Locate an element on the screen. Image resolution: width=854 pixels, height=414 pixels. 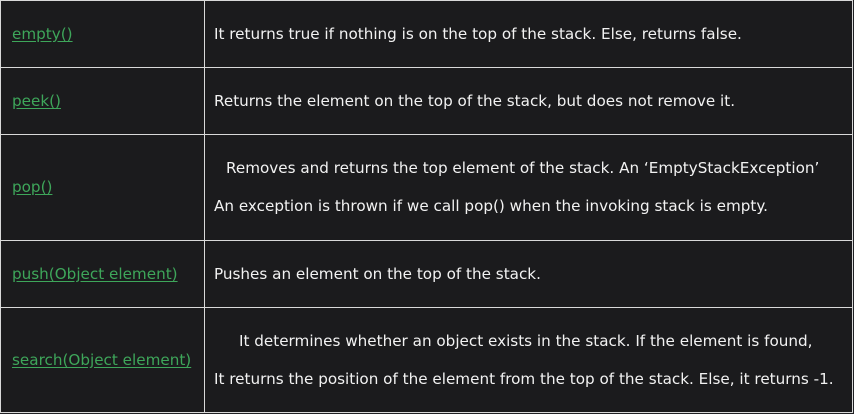
method-cell: push(Object element) is located at coordinates (102, 273).